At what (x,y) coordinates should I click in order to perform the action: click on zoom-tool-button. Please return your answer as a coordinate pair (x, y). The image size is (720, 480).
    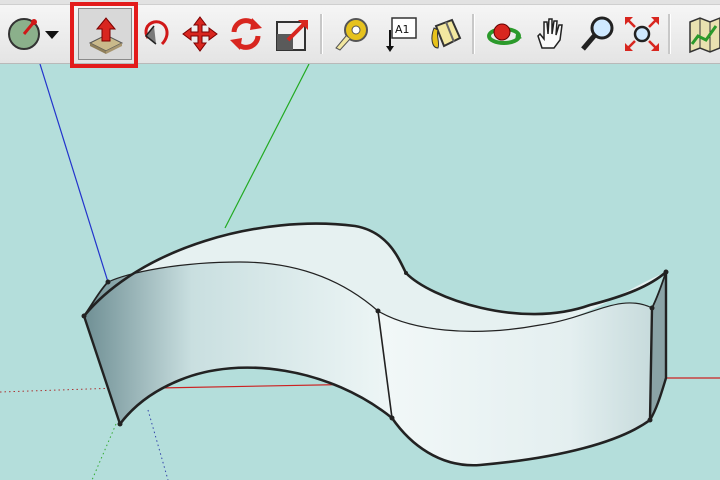
    Looking at the image, I should click on (598, 34).